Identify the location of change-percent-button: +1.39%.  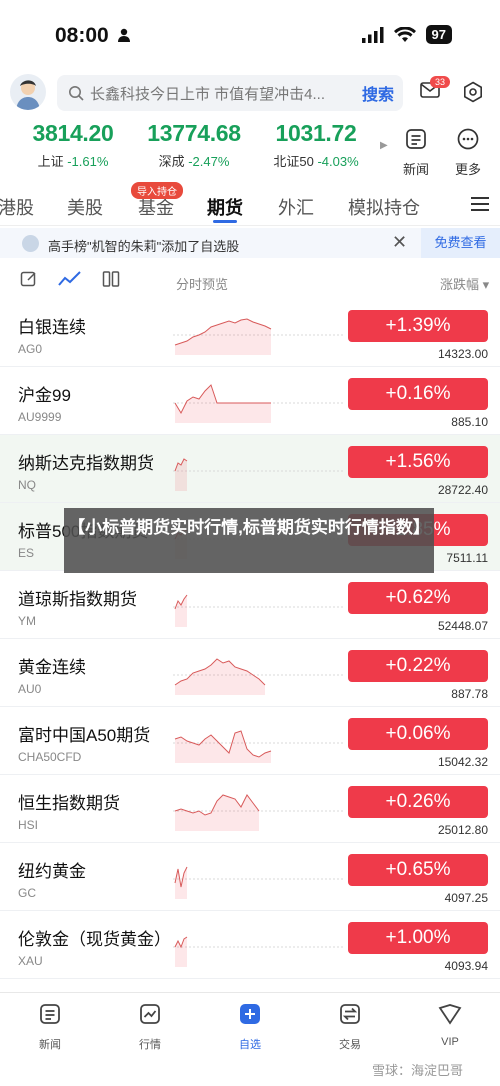
(418, 326).